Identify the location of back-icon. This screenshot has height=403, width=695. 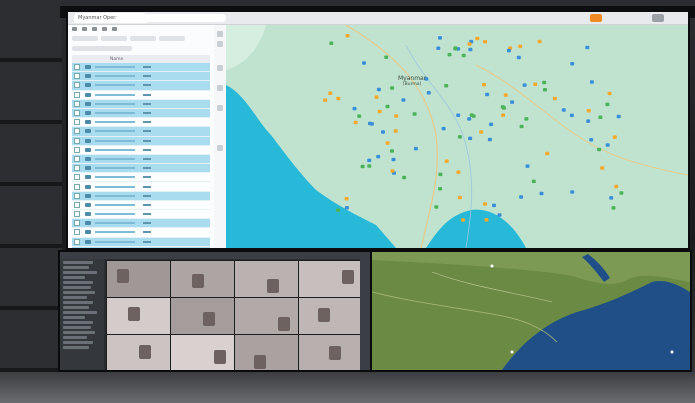
(74, 29).